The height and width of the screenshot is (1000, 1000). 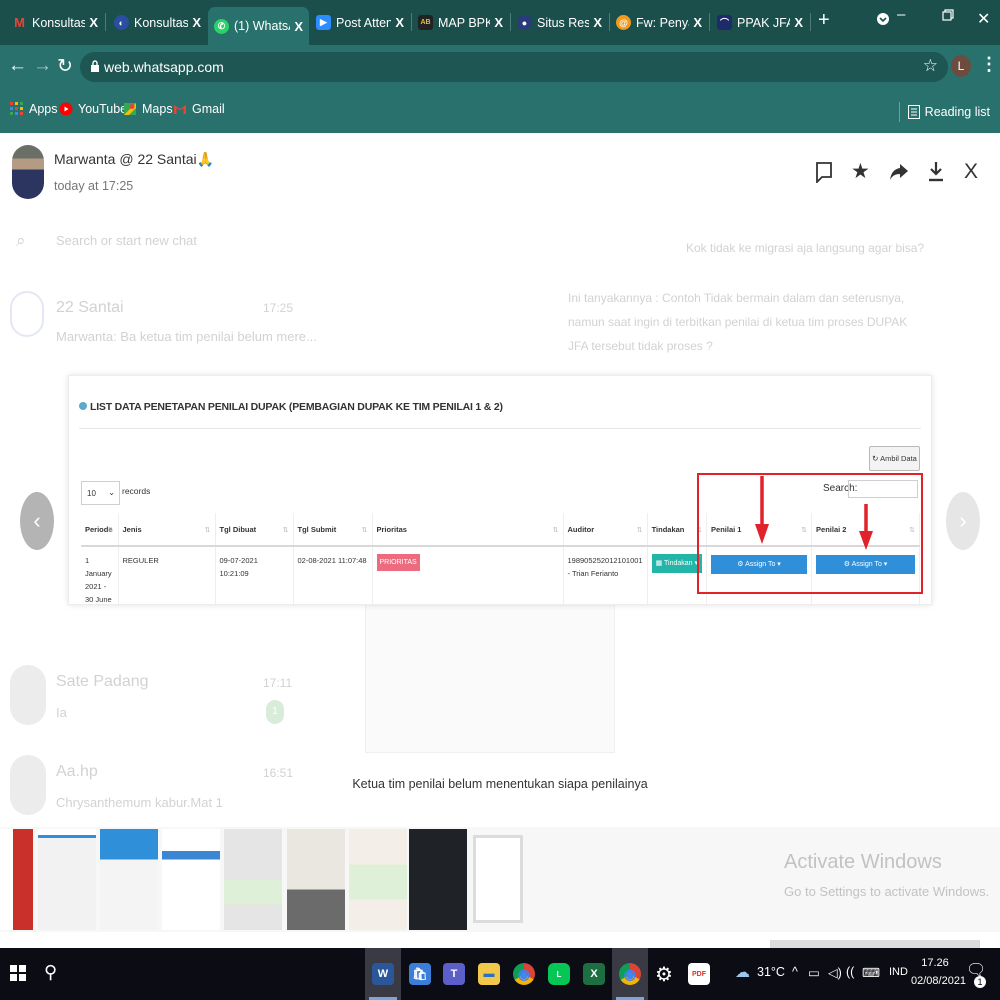 I want to click on bookmark-maps: Maps, so click(x=148, y=109).